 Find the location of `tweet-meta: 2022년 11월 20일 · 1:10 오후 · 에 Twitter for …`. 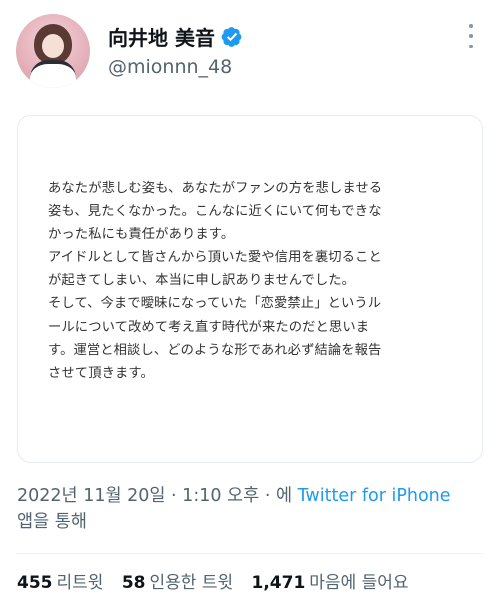

tweet-meta: 2022년 11월 20일 · 1:10 오후 · 에 Twitter for … is located at coordinates (252, 509).